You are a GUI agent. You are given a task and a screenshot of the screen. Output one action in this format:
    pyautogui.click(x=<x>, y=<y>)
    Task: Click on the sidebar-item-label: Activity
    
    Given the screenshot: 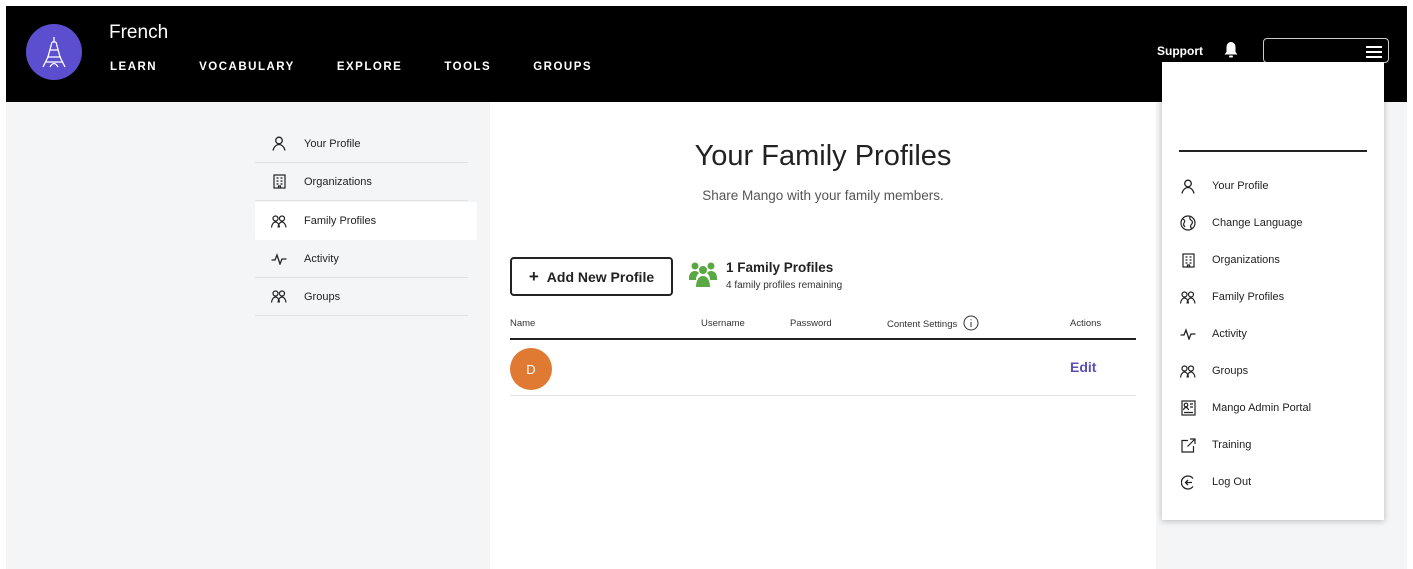 What is the action you would take?
    pyautogui.click(x=321, y=258)
    